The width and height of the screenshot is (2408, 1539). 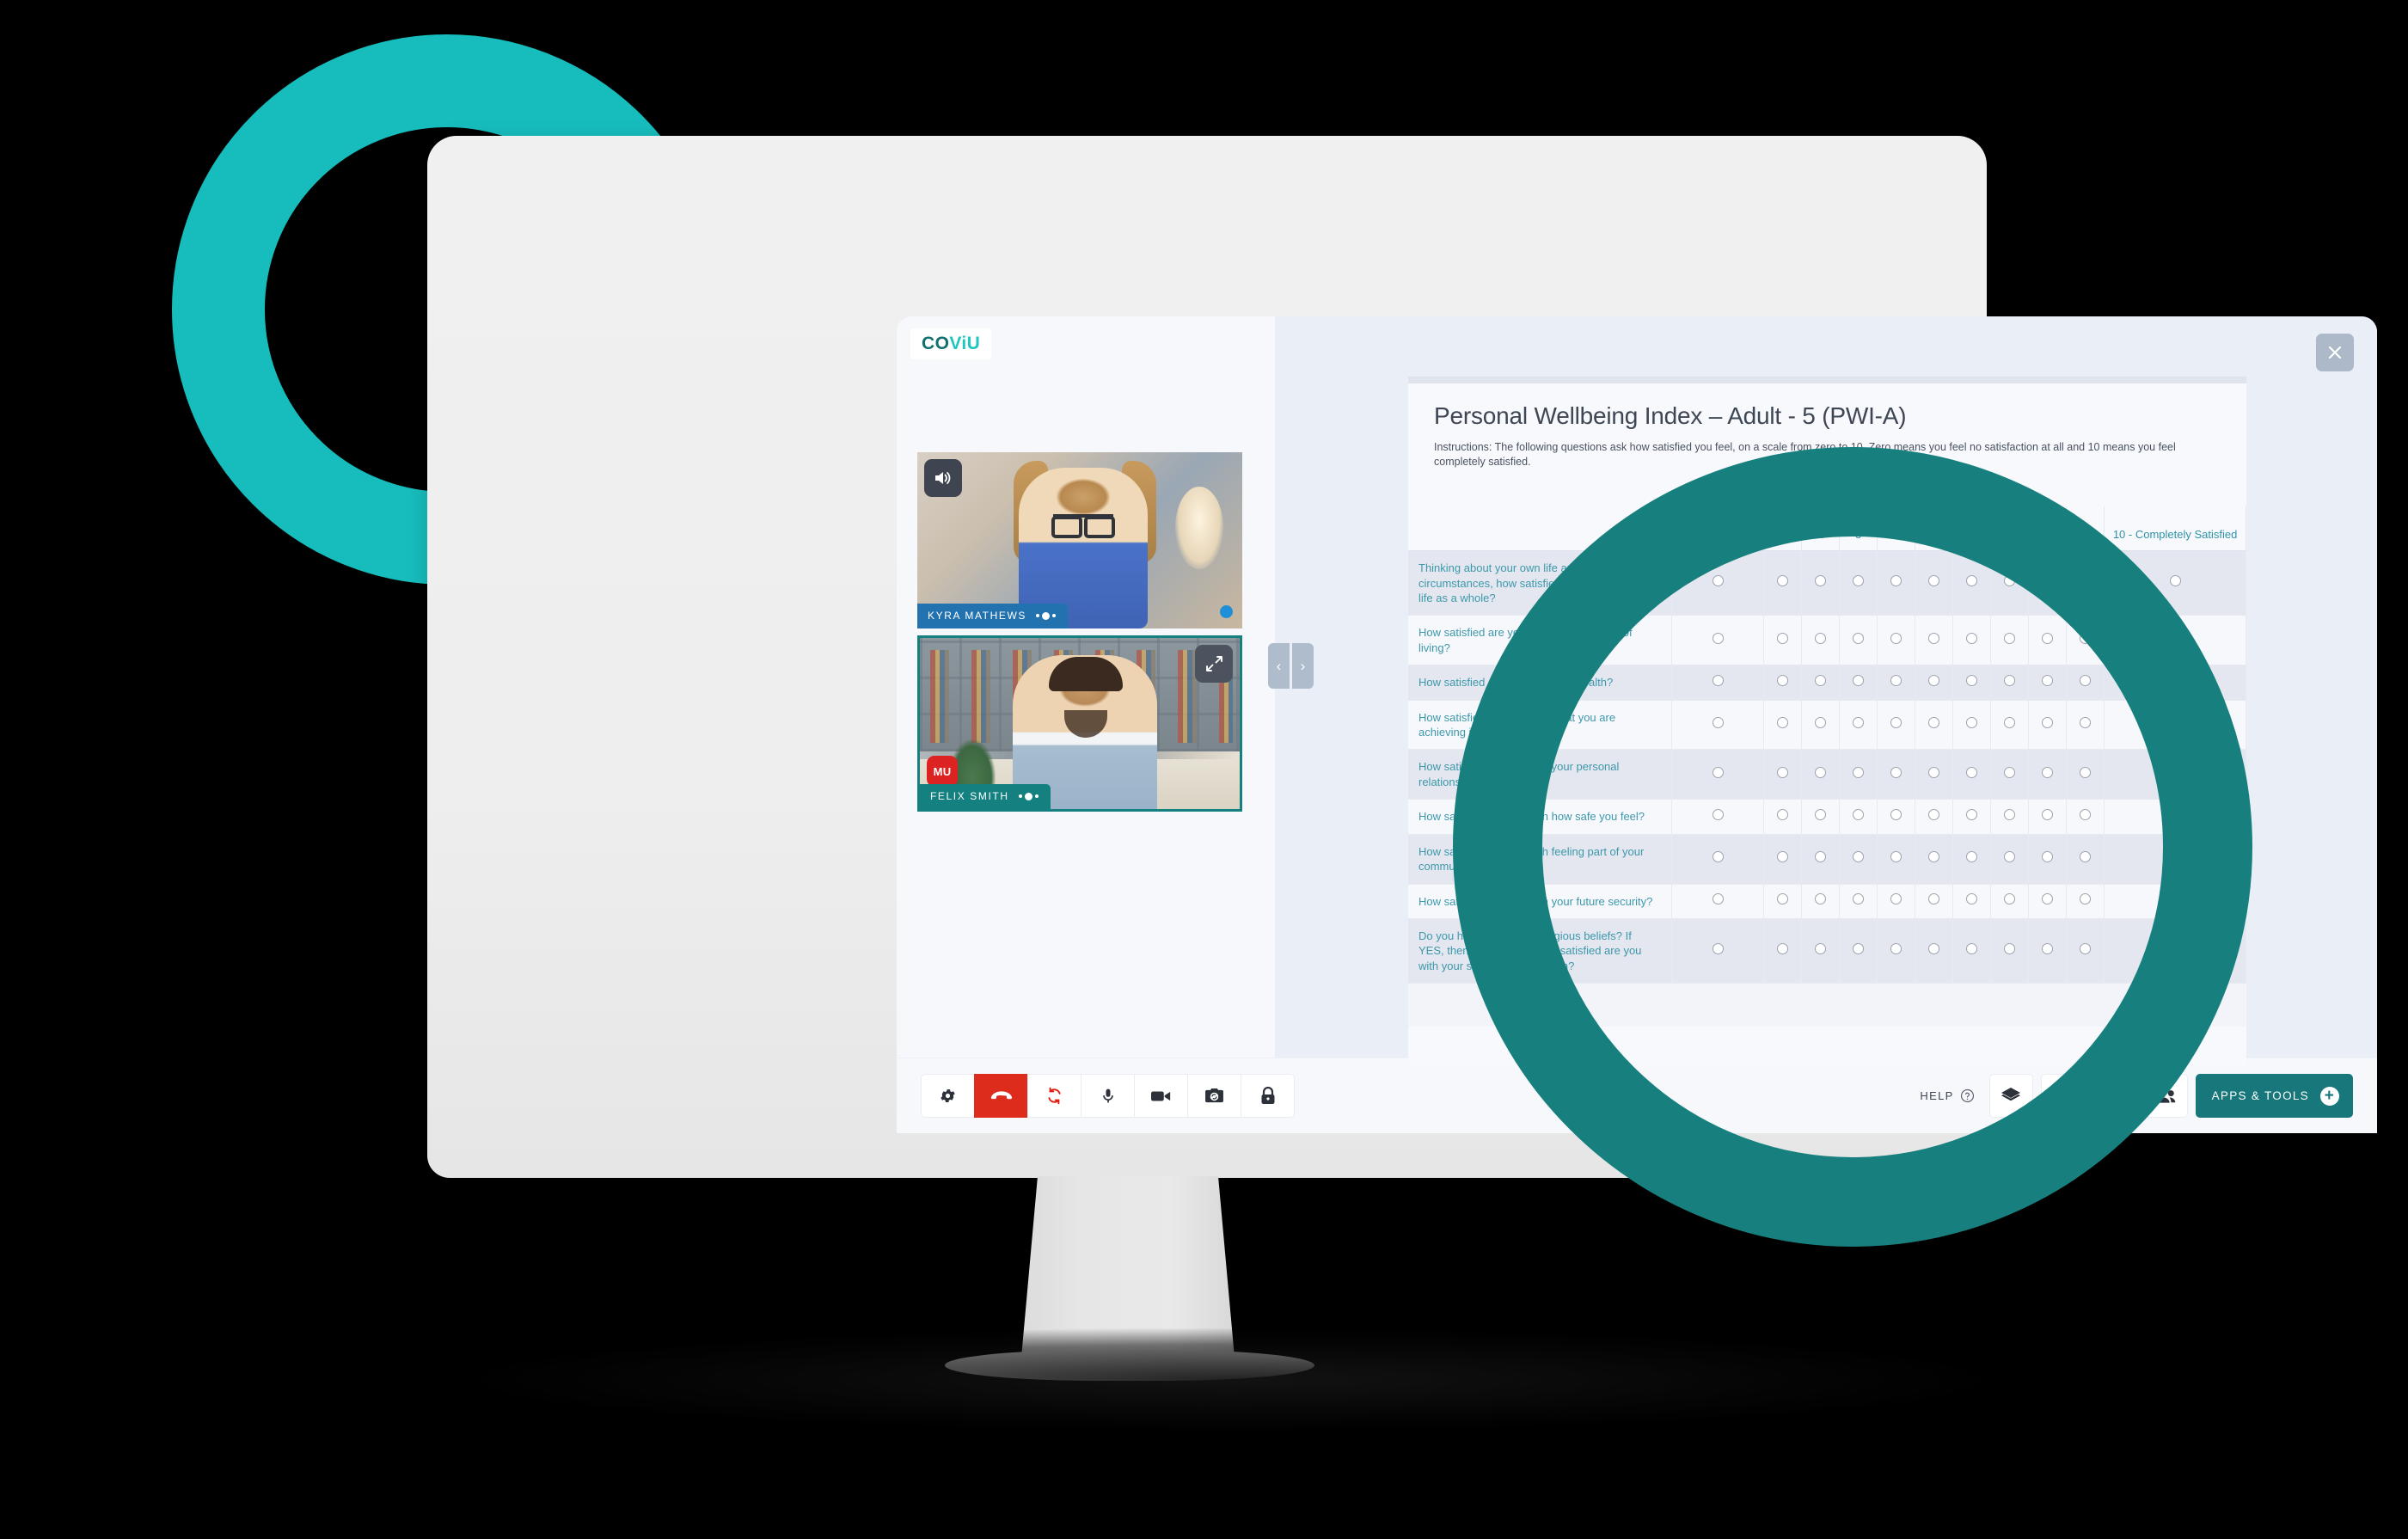 I want to click on switch-camera-button, so click(x=1214, y=1096).